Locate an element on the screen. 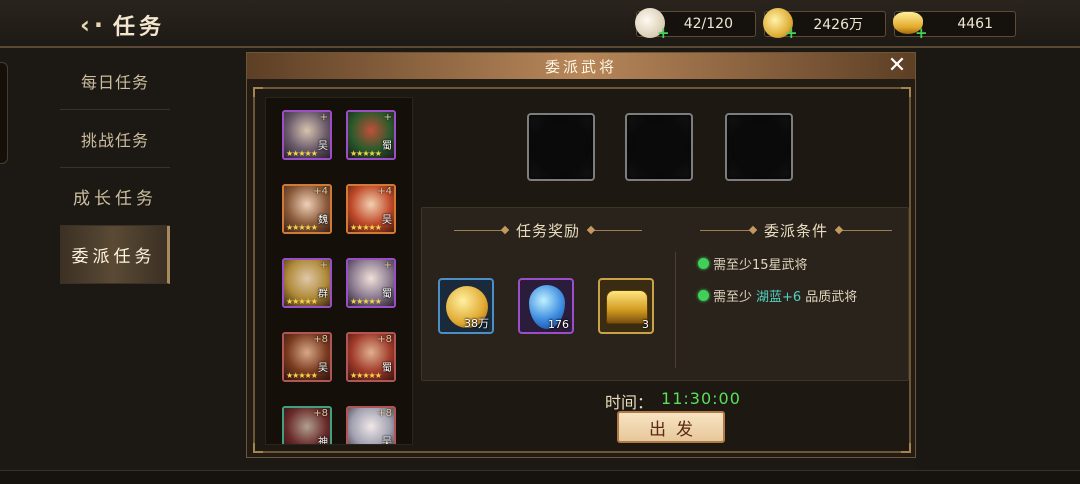  tab-daily: 每日任务 is located at coordinates (115, 81).